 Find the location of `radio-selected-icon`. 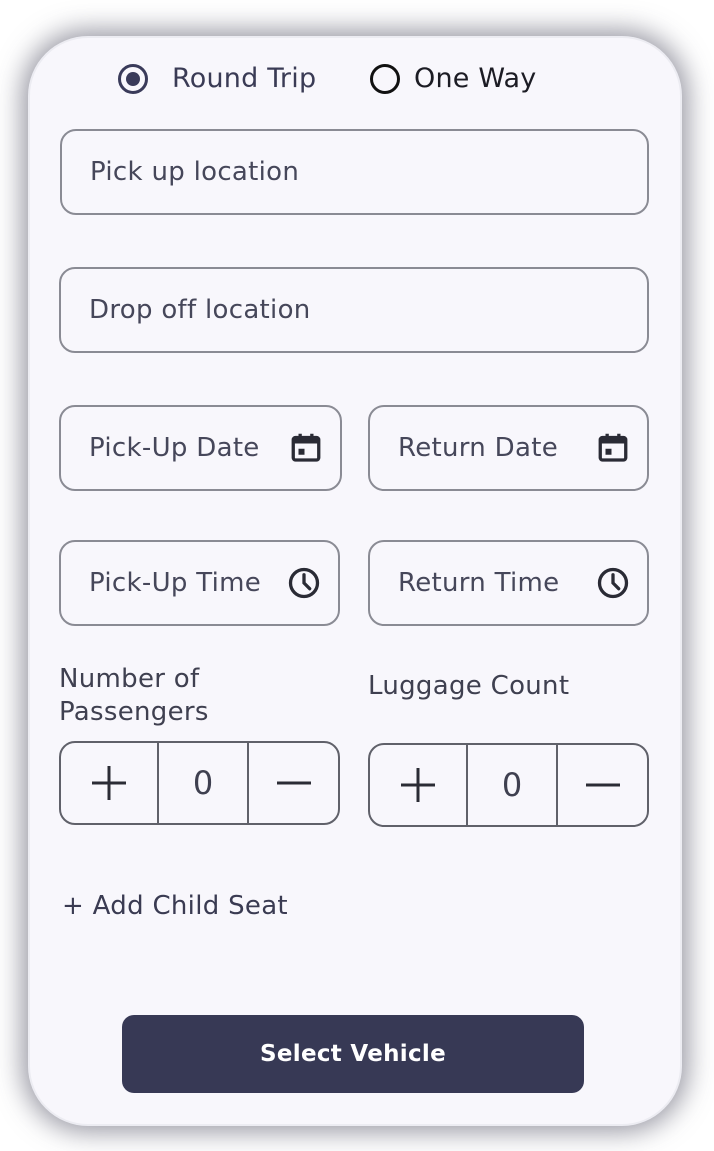

radio-selected-icon is located at coordinates (133, 78).